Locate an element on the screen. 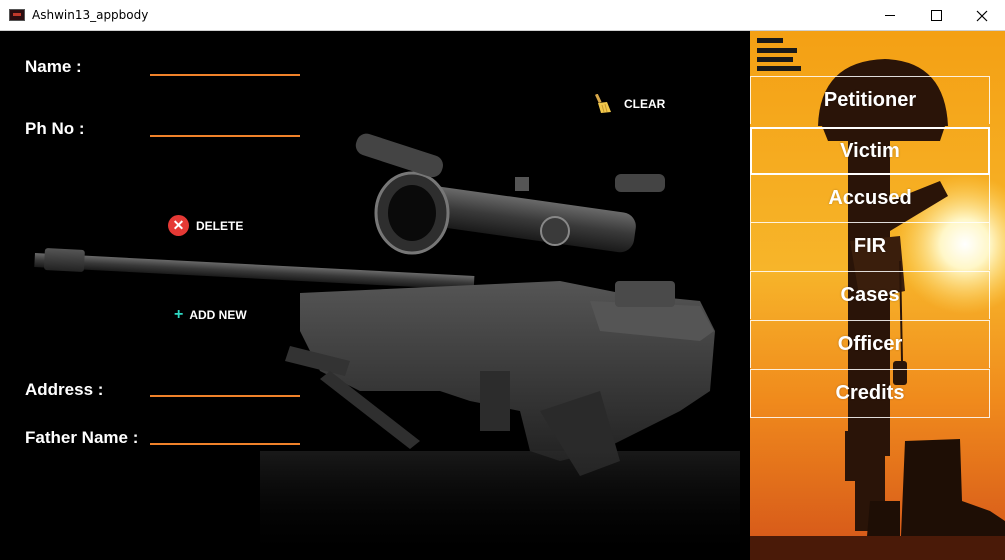  maximize-icon is located at coordinates (936, 15).